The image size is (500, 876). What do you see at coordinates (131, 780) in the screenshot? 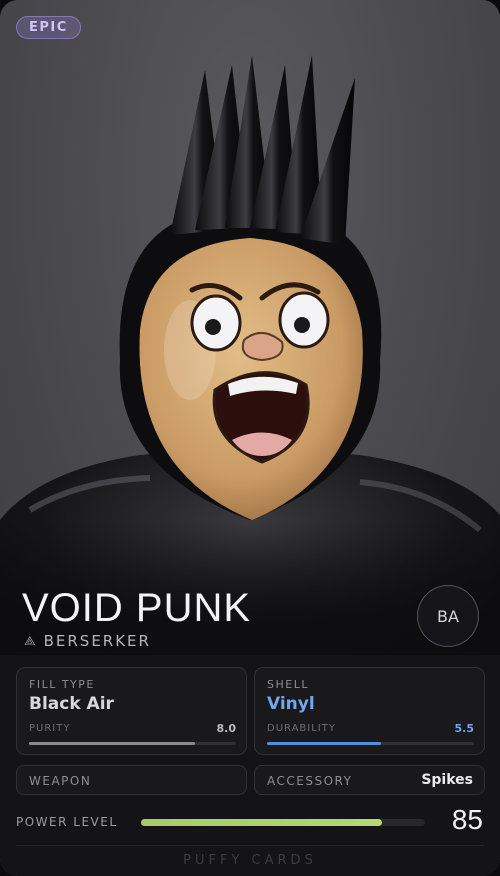
I see `weapon-slot: WEAPON` at bounding box center [131, 780].